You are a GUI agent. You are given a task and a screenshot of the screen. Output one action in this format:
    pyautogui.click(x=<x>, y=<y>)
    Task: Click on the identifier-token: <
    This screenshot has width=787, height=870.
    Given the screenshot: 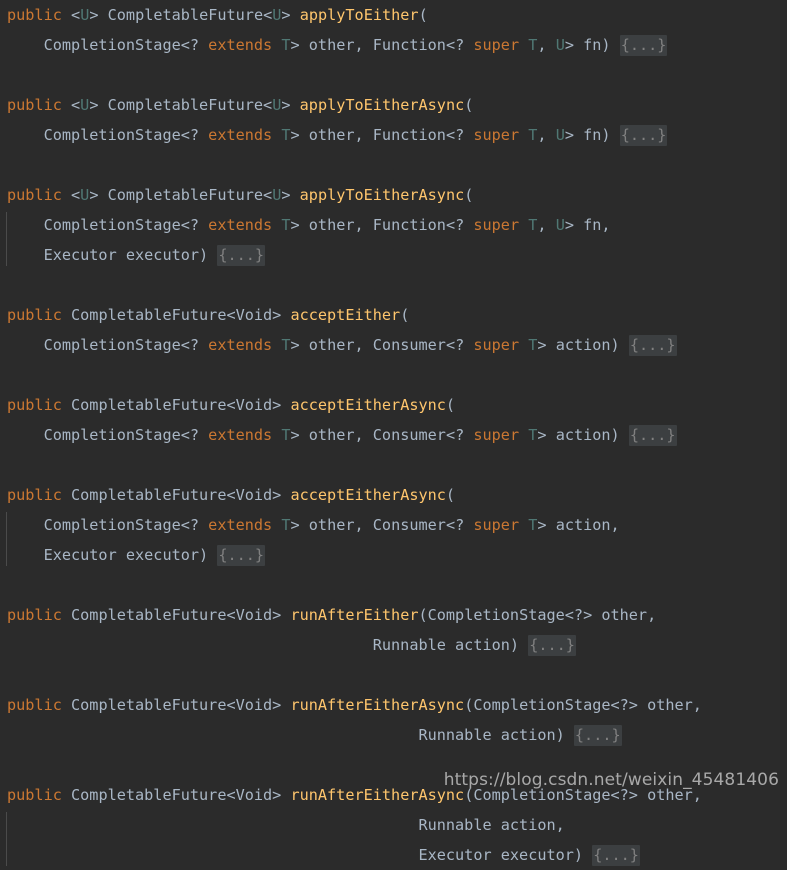 What is the action you would take?
    pyautogui.click(x=76, y=15)
    